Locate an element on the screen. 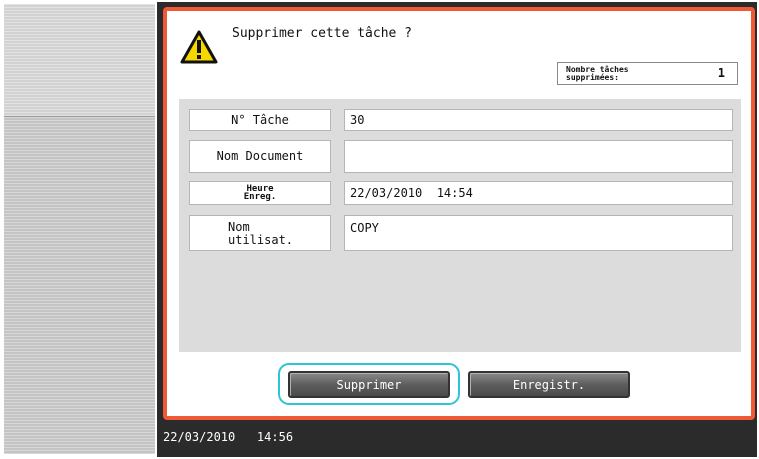 This screenshot has height=459, width=759. document-name-value is located at coordinates (538, 156).